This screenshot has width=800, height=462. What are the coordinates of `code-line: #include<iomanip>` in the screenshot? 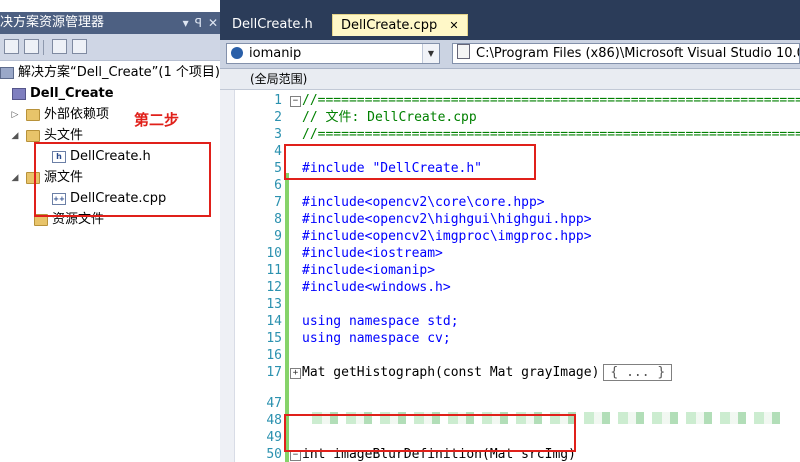 It's located at (369, 270).